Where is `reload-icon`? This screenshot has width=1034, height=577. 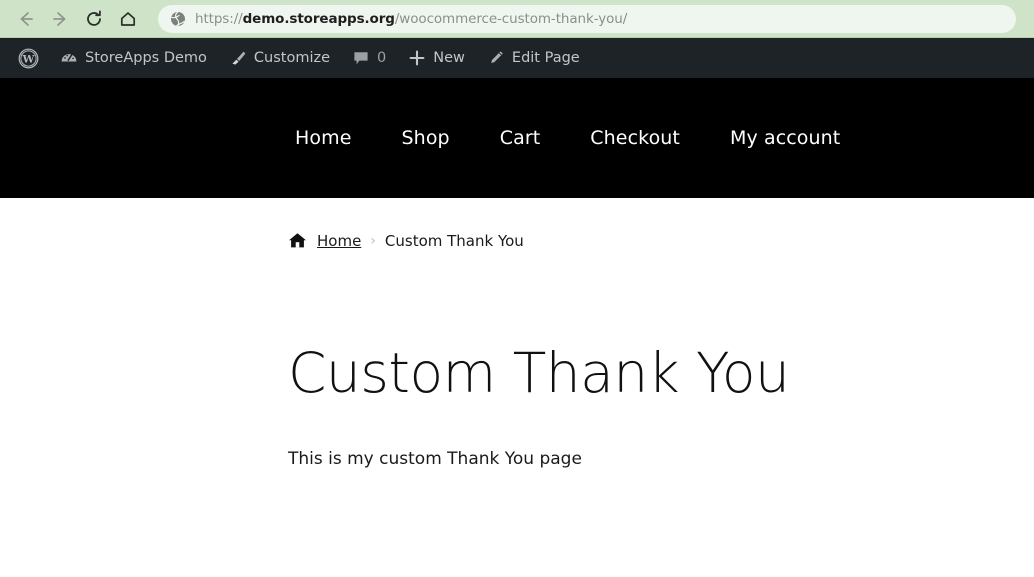 reload-icon is located at coordinates (94, 18).